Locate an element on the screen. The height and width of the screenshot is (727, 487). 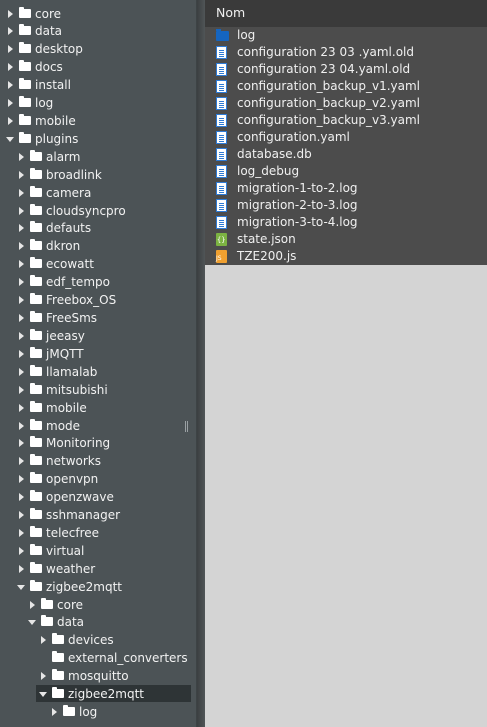
tree-item-zigbee2mqtt-core: core is located at coordinates (98, 605).